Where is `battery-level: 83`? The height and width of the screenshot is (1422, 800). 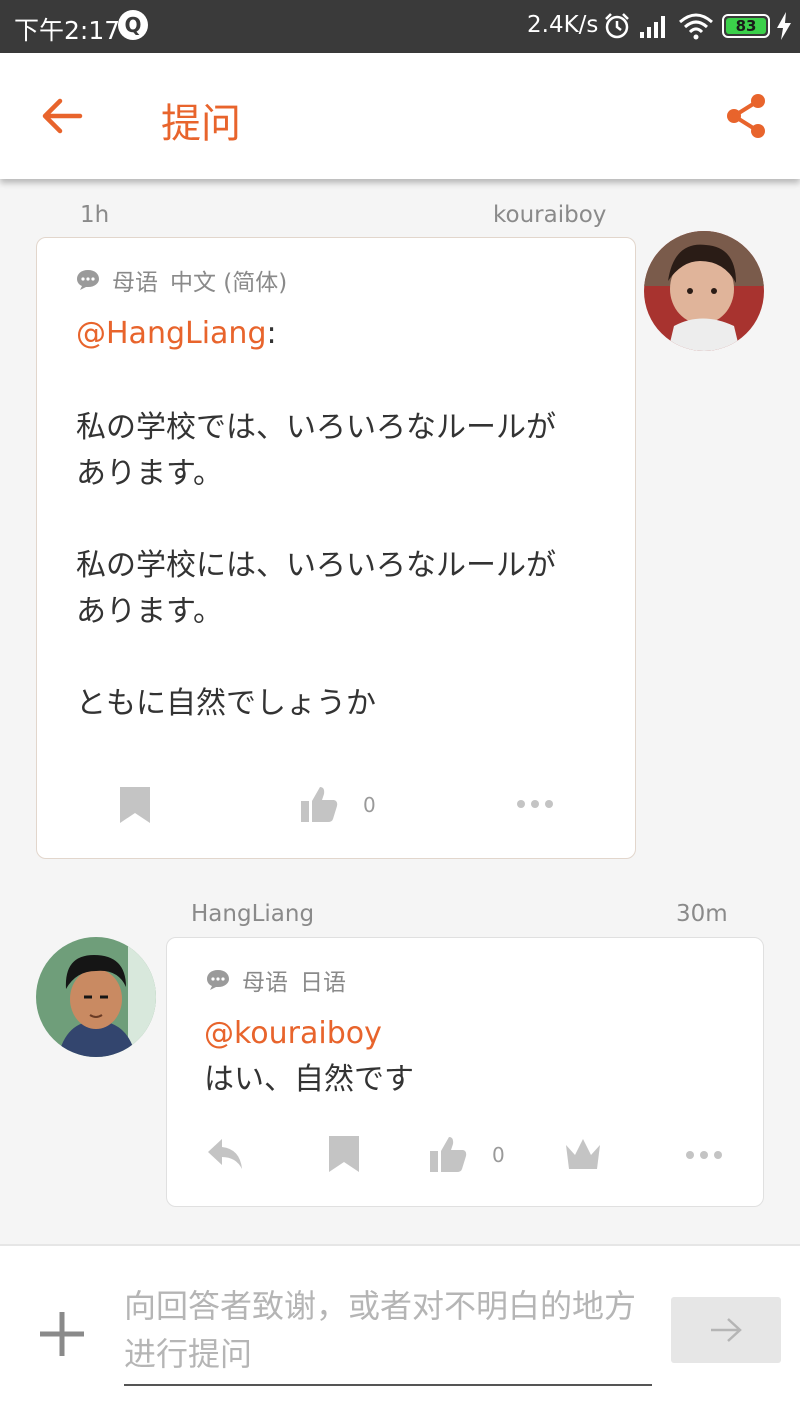
battery-level: 83 is located at coordinates (746, 26).